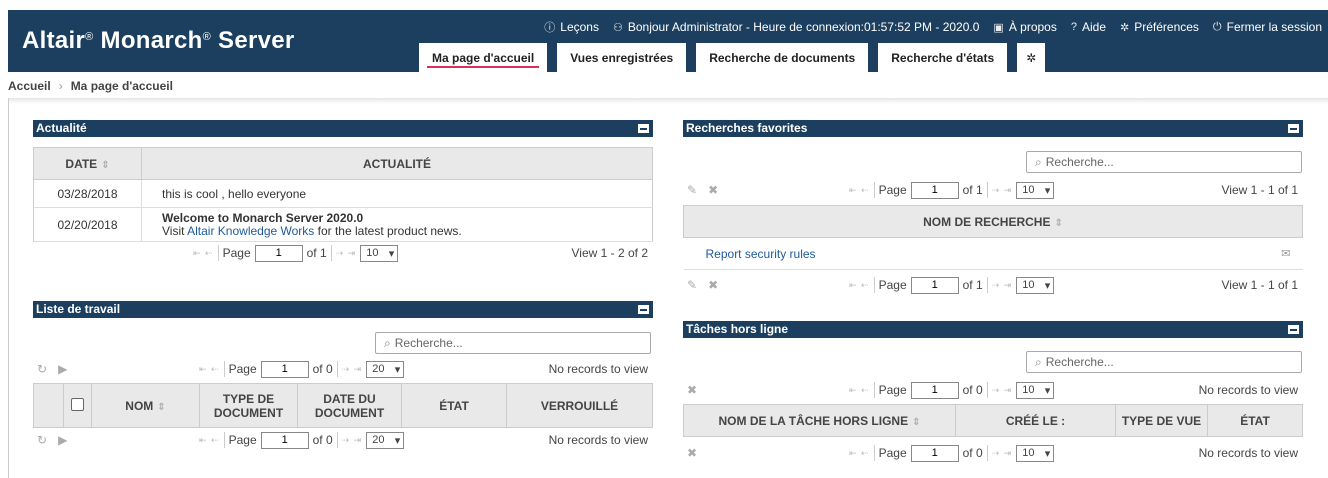  Describe the element at coordinates (819, 420) in the screenshot. I see `column-header-task-name: NOM DE LA TÂCHE HORS LIGNE ⇕` at that location.